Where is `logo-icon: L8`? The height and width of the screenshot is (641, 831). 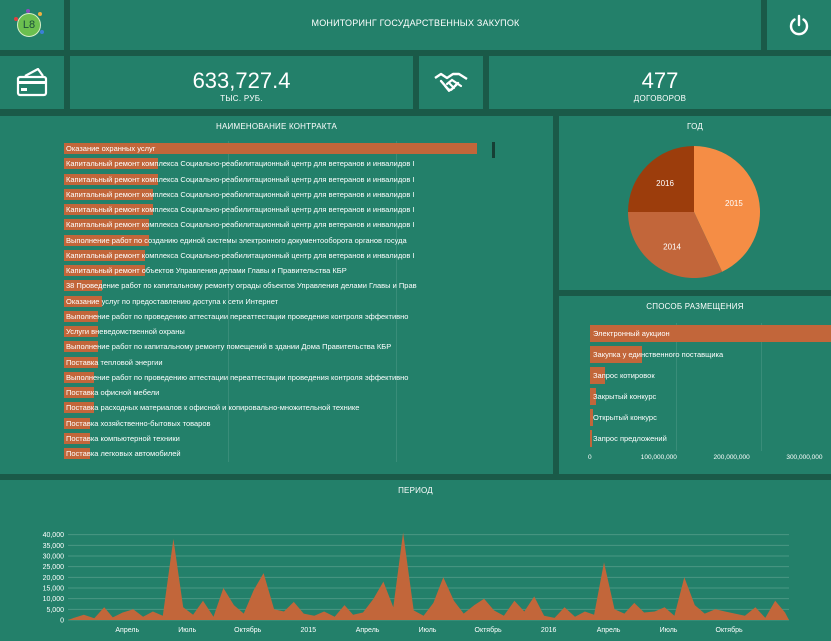 logo-icon: L8 is located at coordinates (29, 23).